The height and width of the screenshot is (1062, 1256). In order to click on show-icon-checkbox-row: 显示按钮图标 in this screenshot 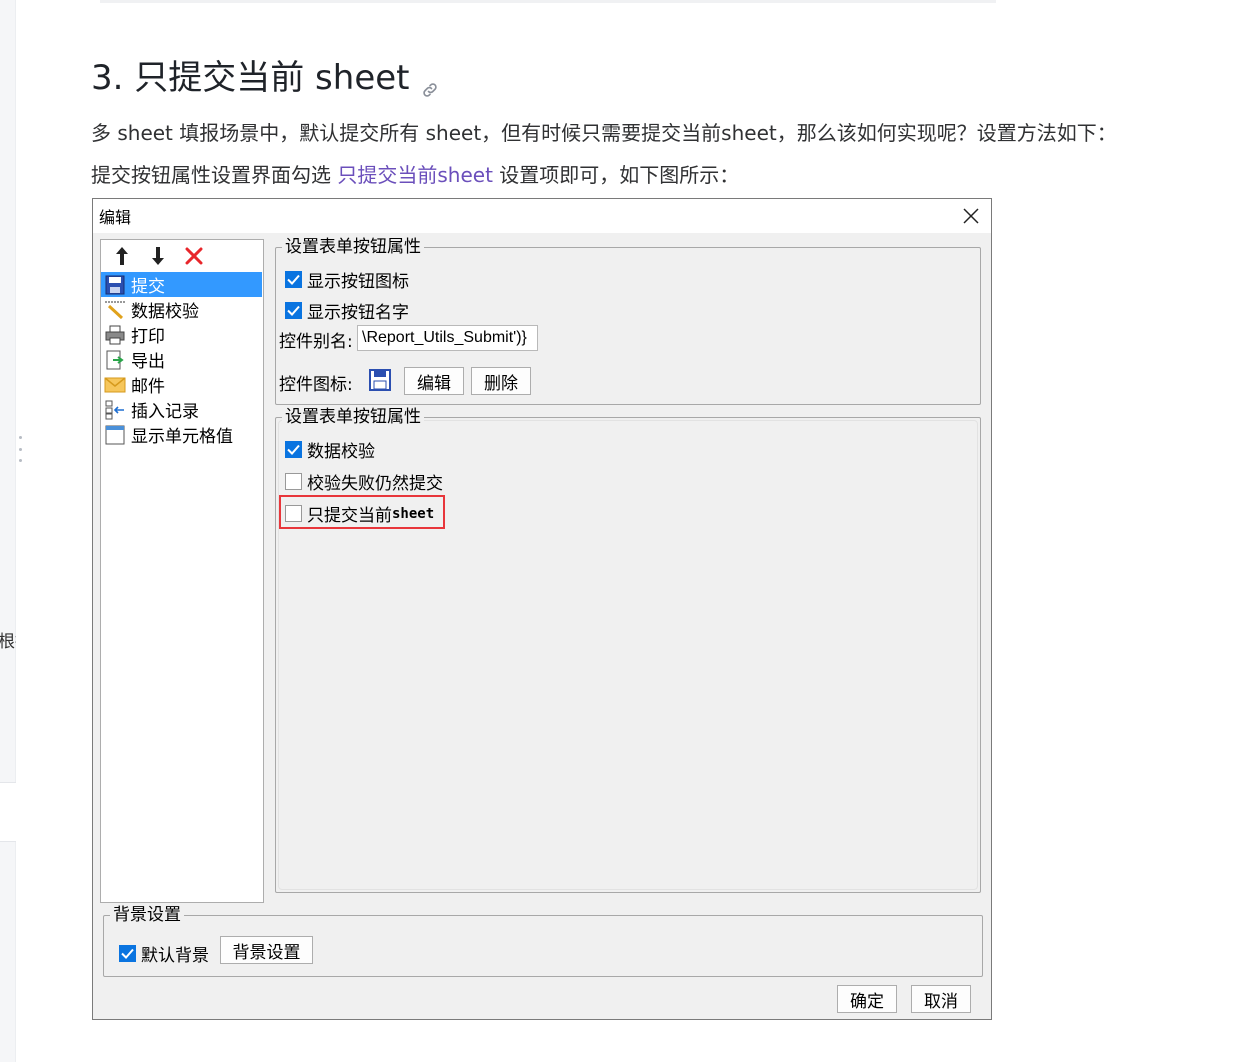, I will do `click(347, 279)`.